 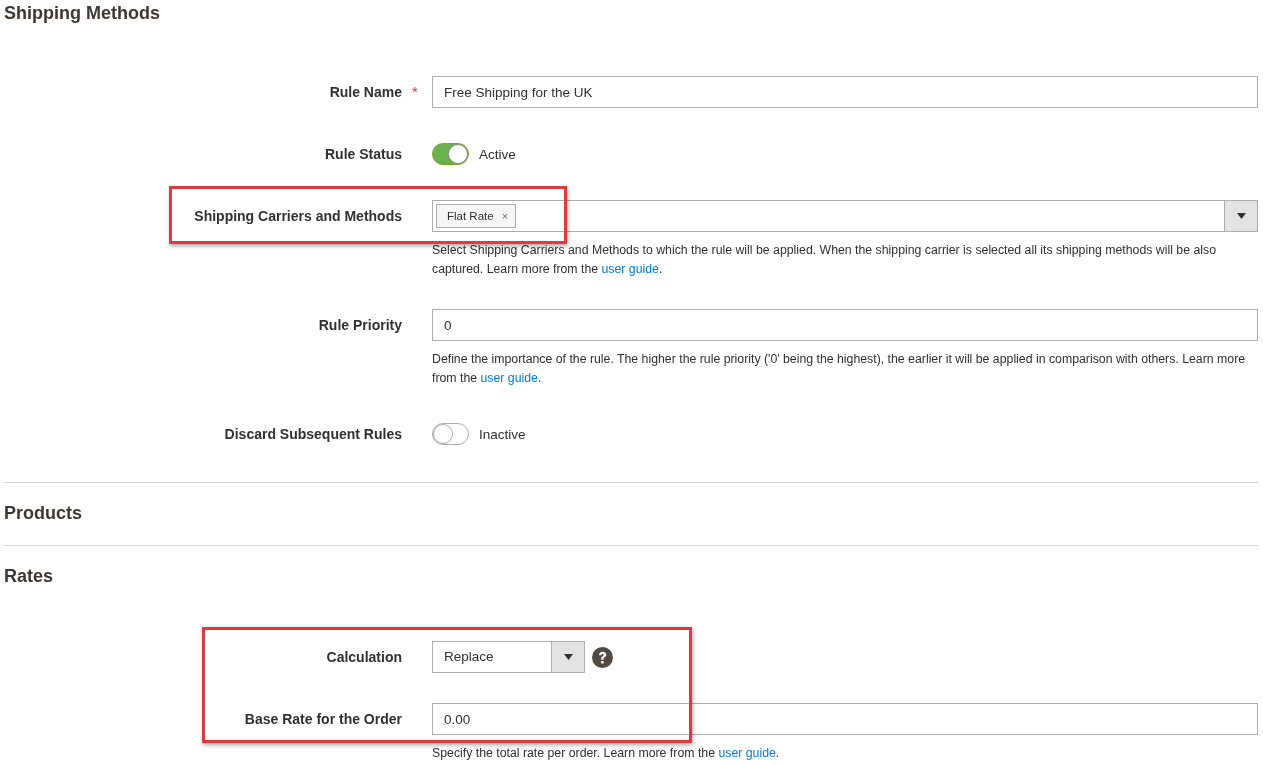 I want to click on selected-tag: Flat Rate ×, so click(x=476, y=216).